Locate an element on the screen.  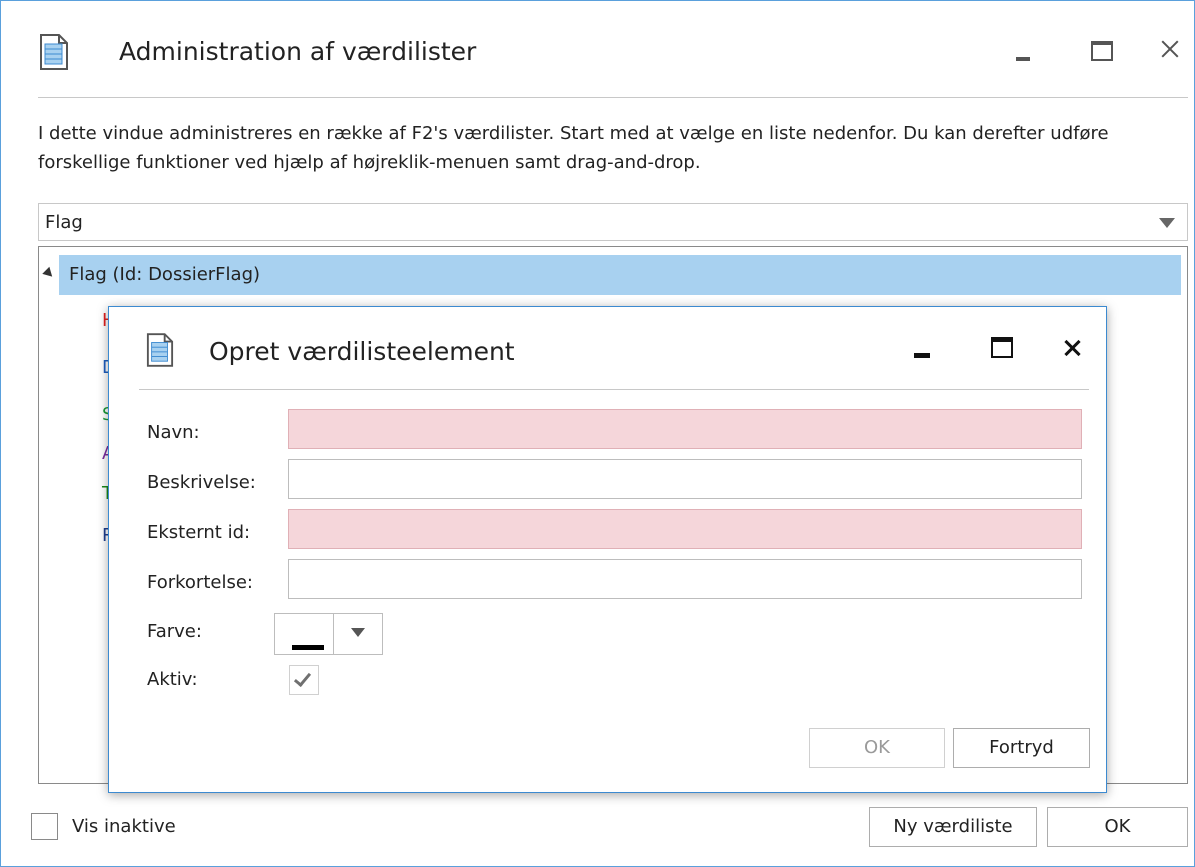
dialog-title: Opret værdilisteelement is located at coordinates (362, 351).